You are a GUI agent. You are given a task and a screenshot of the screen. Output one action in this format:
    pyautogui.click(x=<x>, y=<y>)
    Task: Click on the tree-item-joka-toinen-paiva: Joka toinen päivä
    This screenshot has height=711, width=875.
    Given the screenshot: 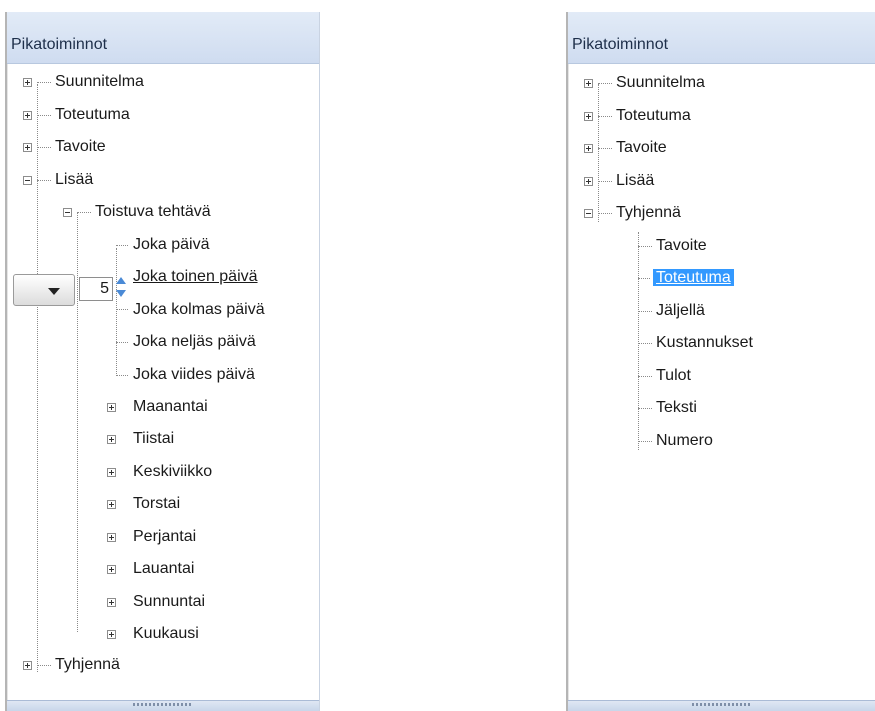 What is the action you would take?
    pyautogui.click(x=195, y=277)
    